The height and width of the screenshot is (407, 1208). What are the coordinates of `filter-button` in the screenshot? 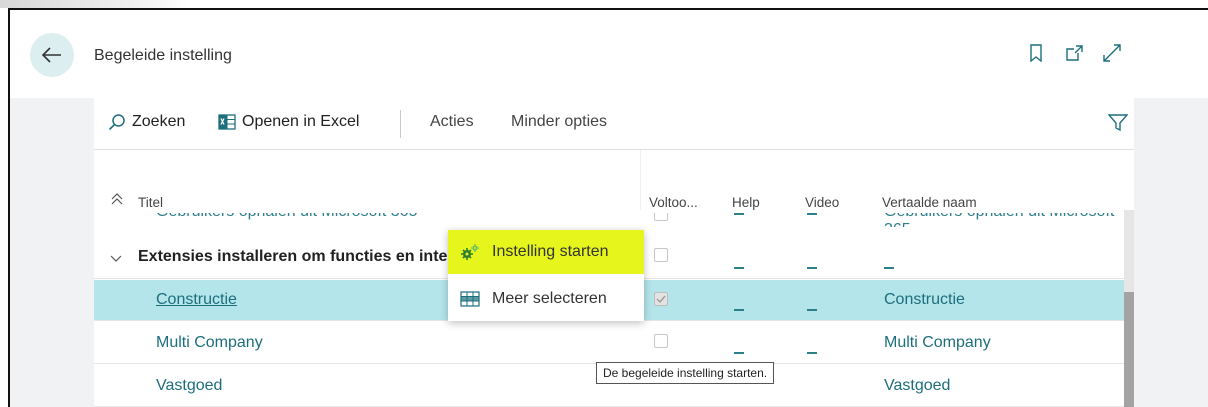 It's located at (1118, 125).